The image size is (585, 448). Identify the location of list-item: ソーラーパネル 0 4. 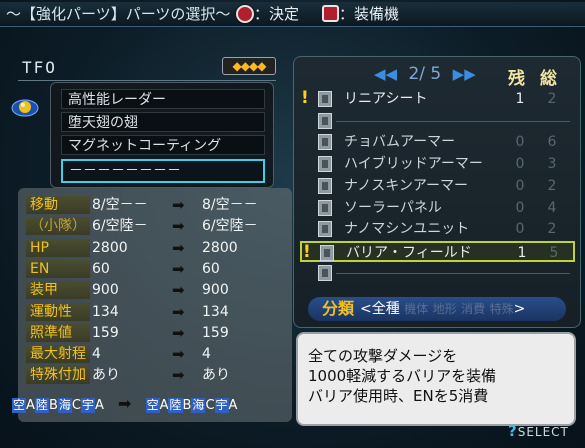
(437, 208).